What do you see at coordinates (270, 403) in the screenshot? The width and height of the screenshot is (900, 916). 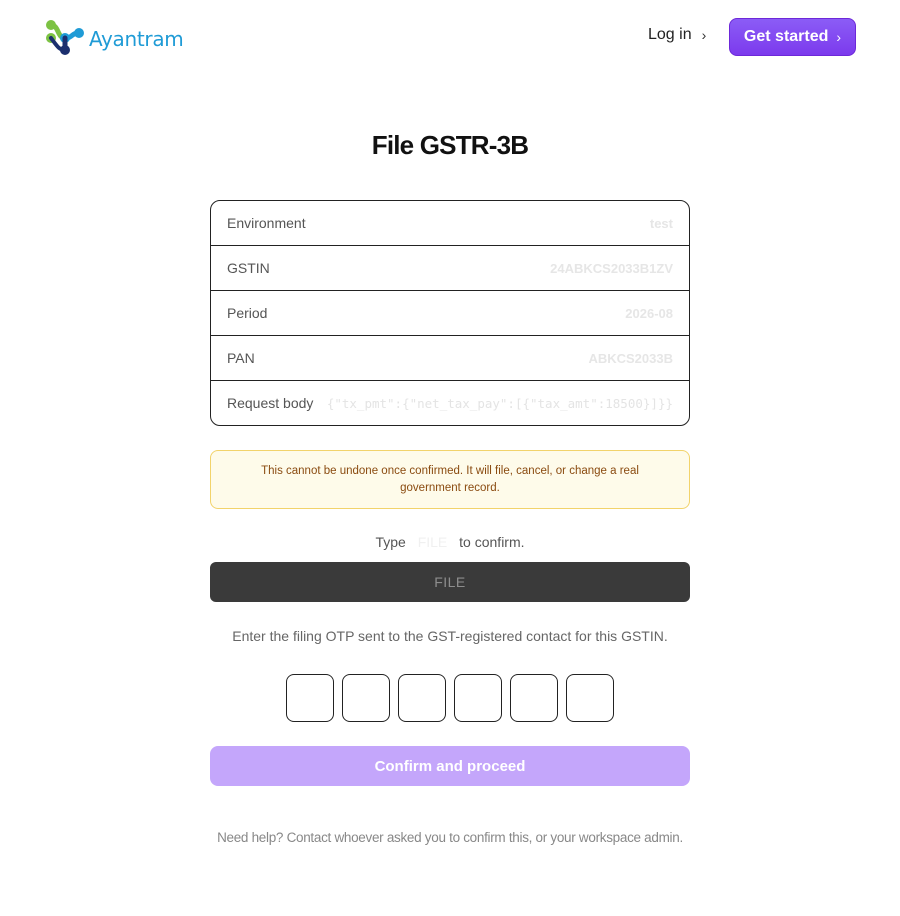 I see `detail-label: Request body` at bounding box center [270, 403].